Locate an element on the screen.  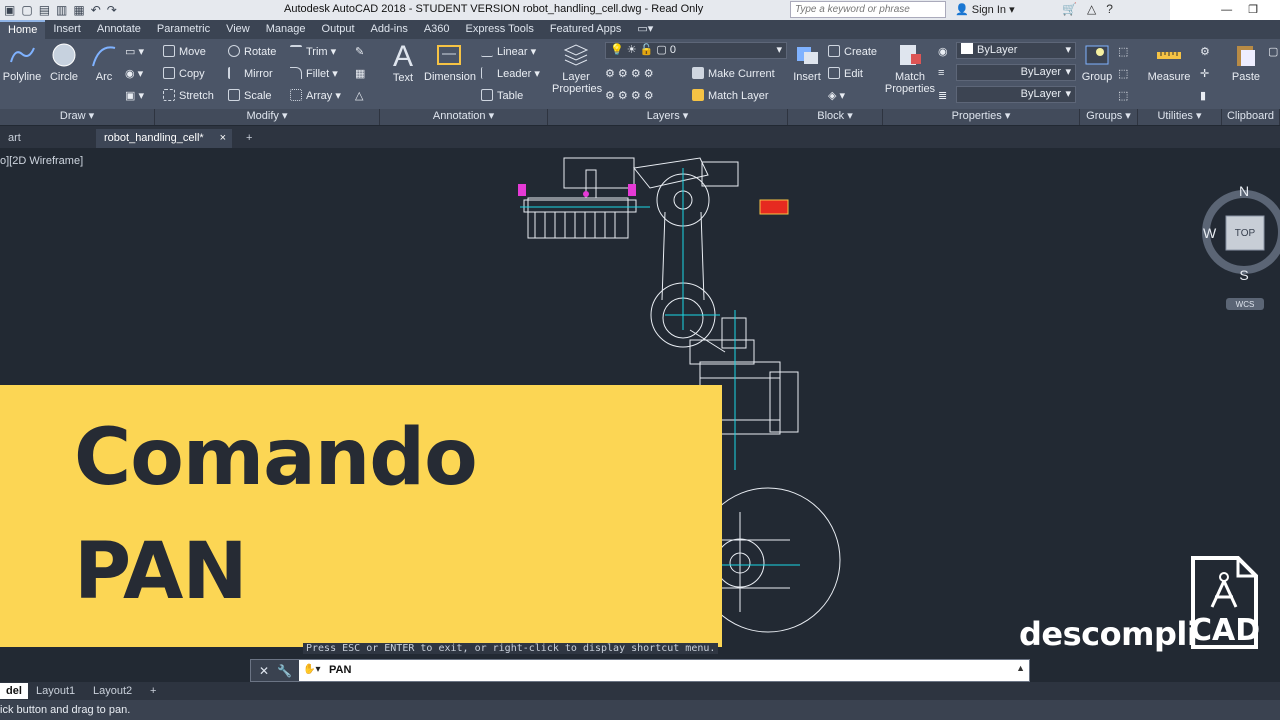
polyline-button: Polyline is located at coordinates (22, 62).